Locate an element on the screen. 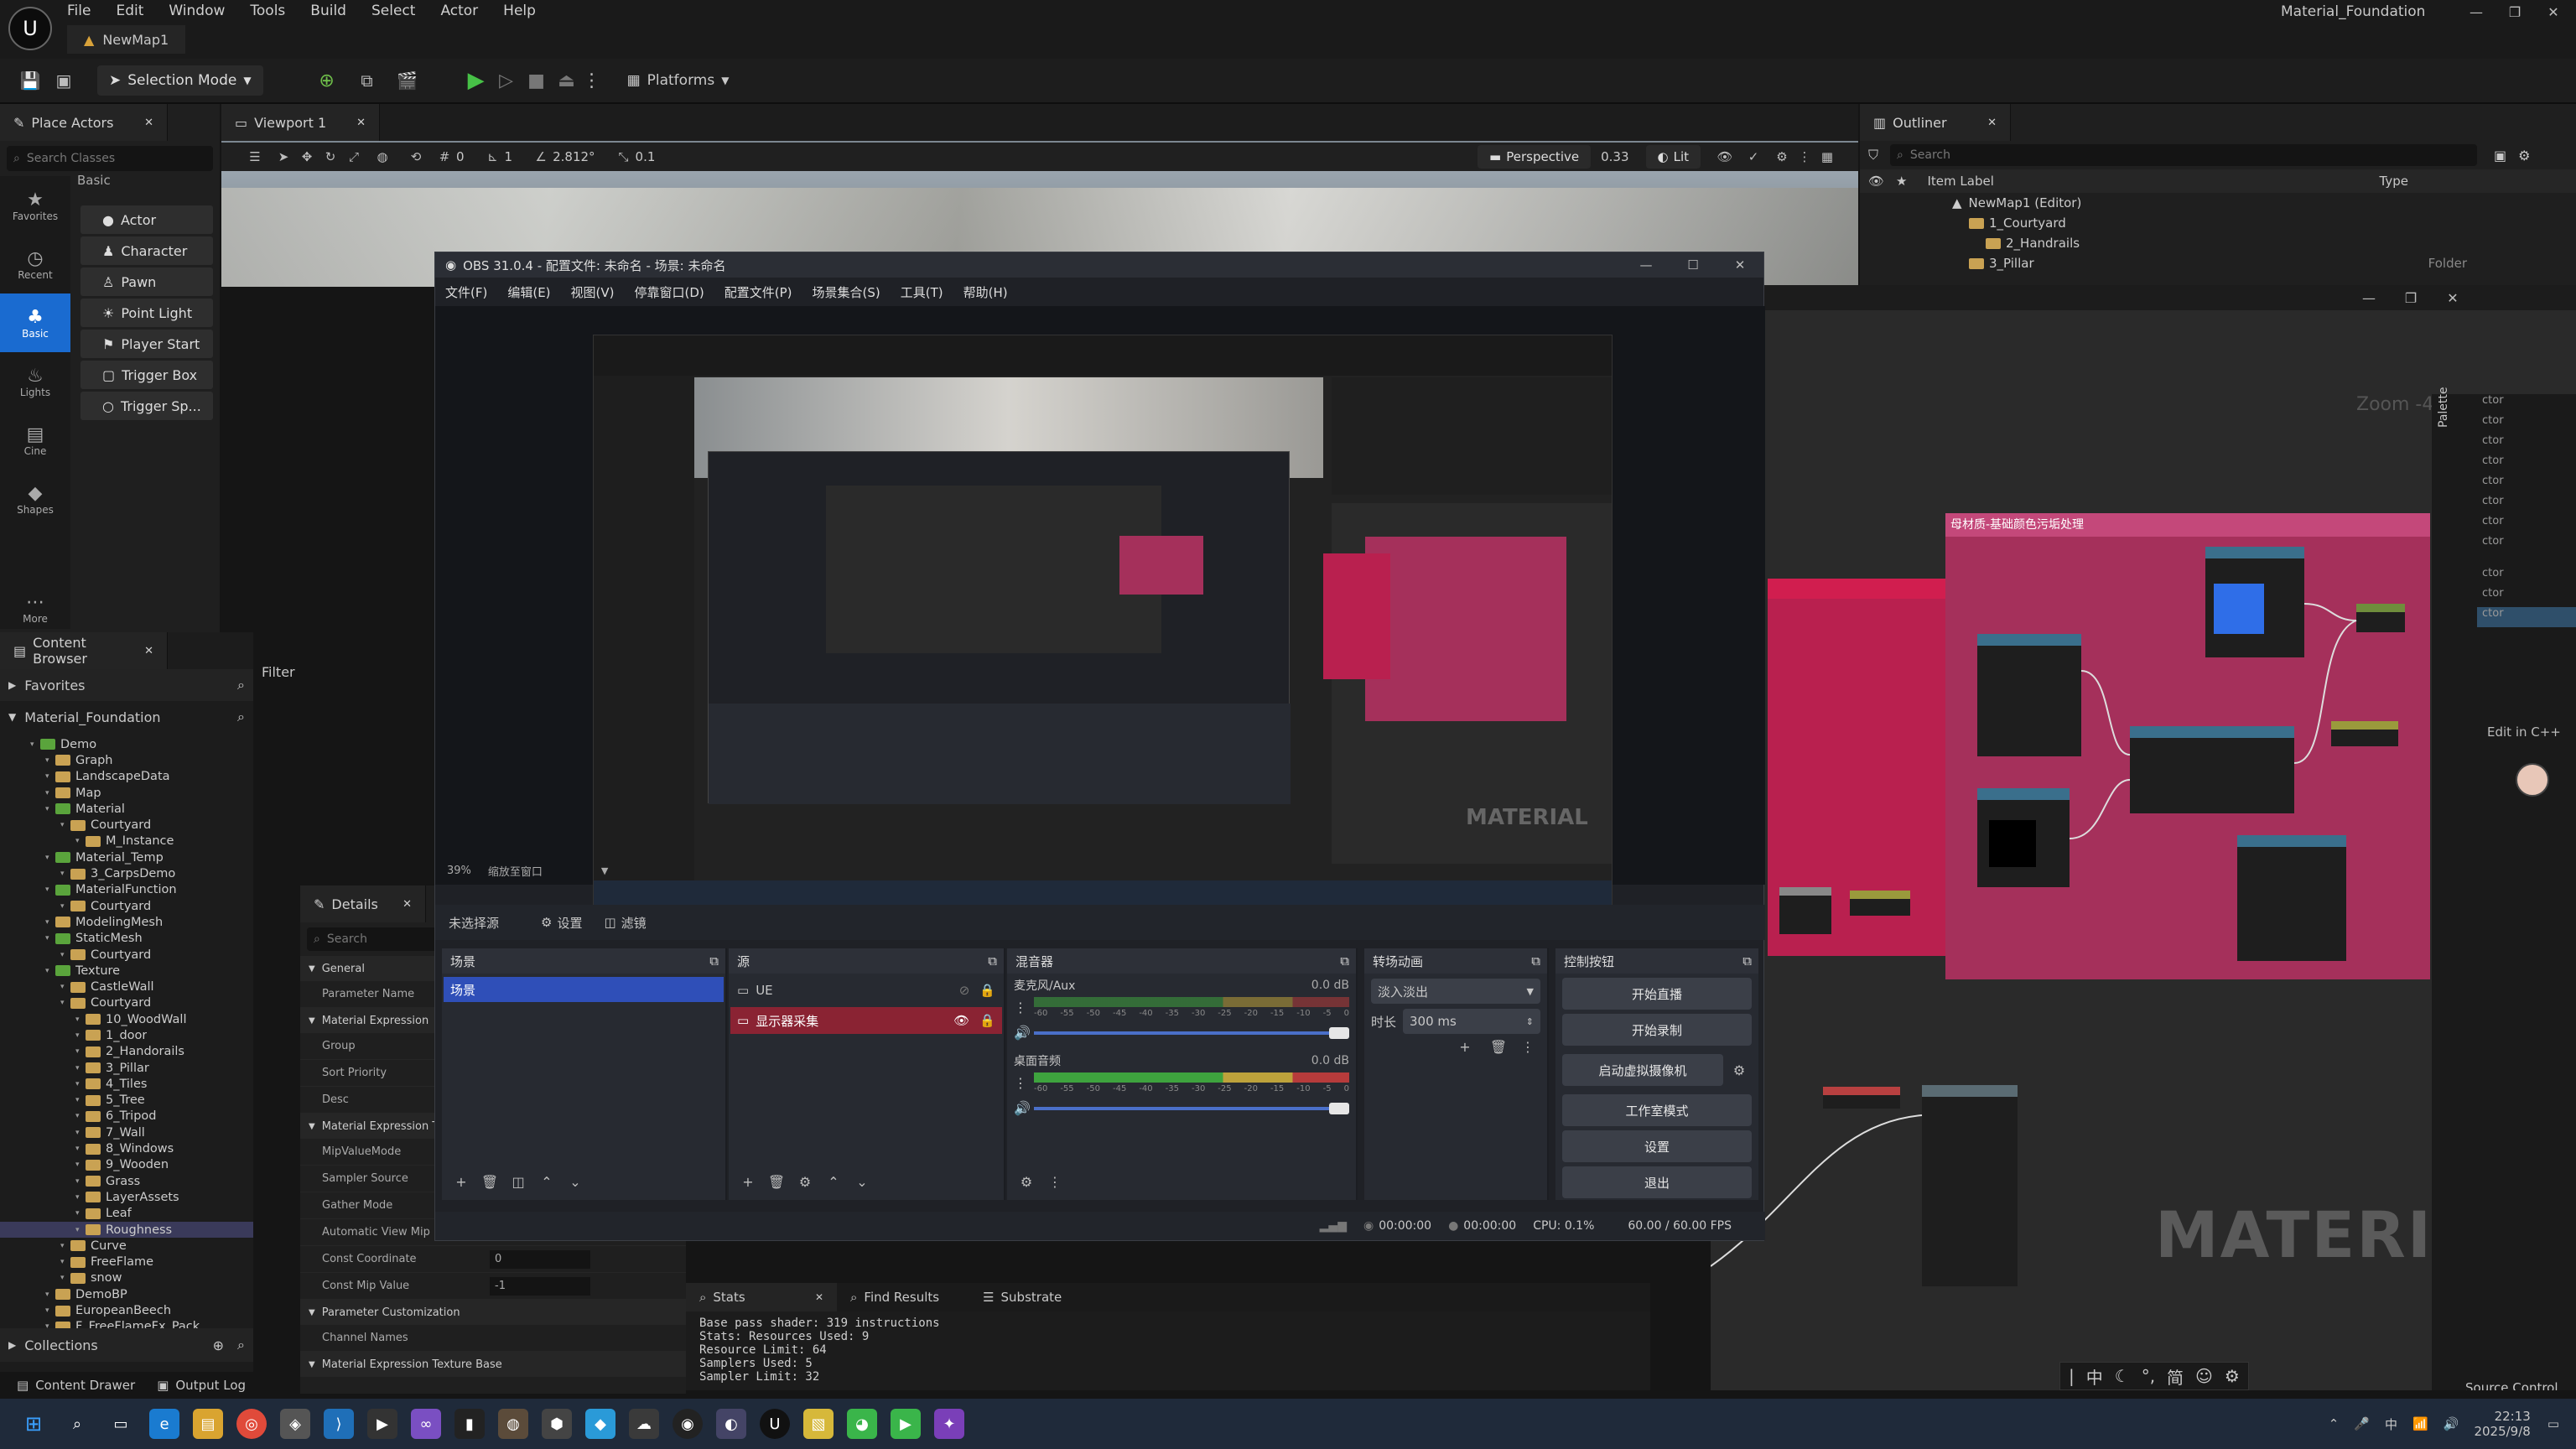 The width and height of the screenshot is (2576, 1449). outliner-row: 3_Pillar Folder is located at coordinates (2218, 263).